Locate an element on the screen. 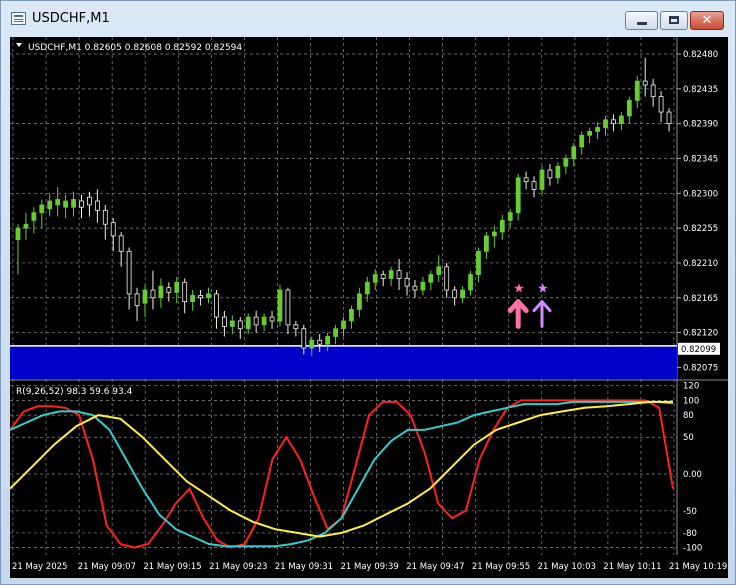  maximize-icon is located at coordinates (674, 20).